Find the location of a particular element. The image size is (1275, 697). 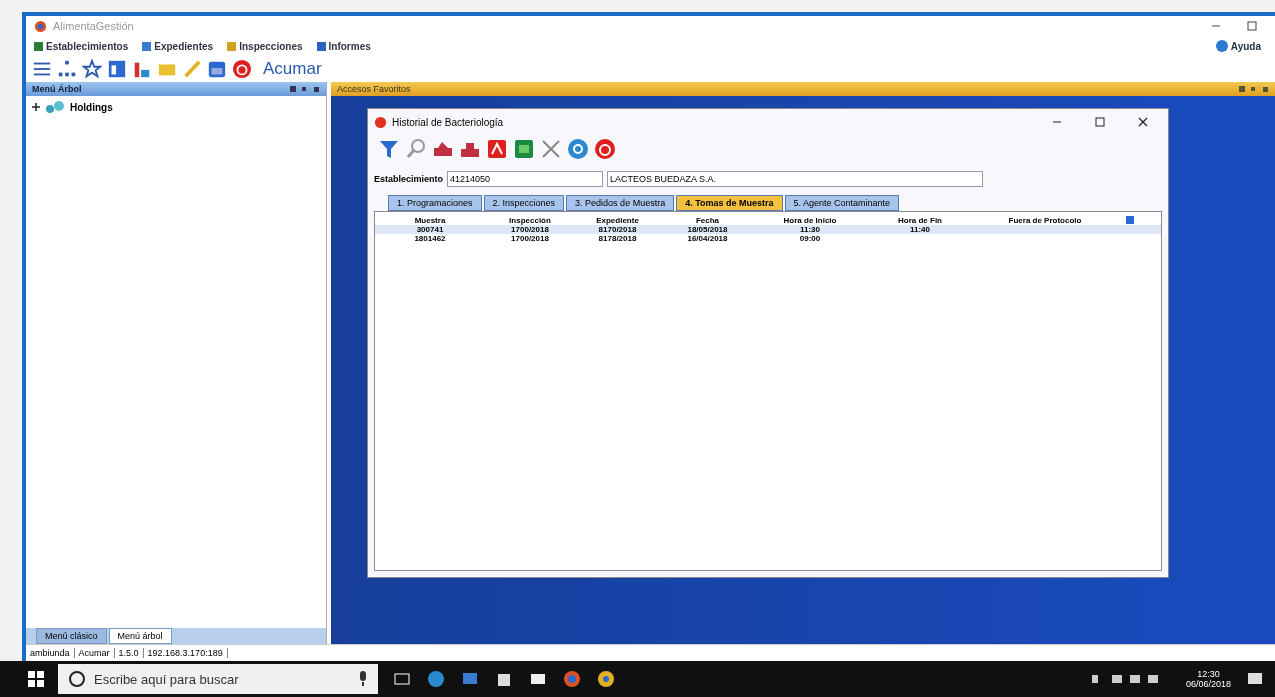

table-cell: 1801462 is located at coordinates (430, 238).